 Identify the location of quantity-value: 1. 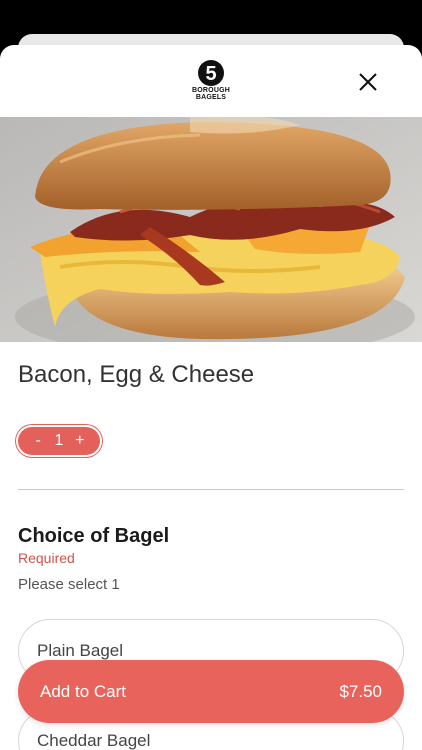
(59, 440).